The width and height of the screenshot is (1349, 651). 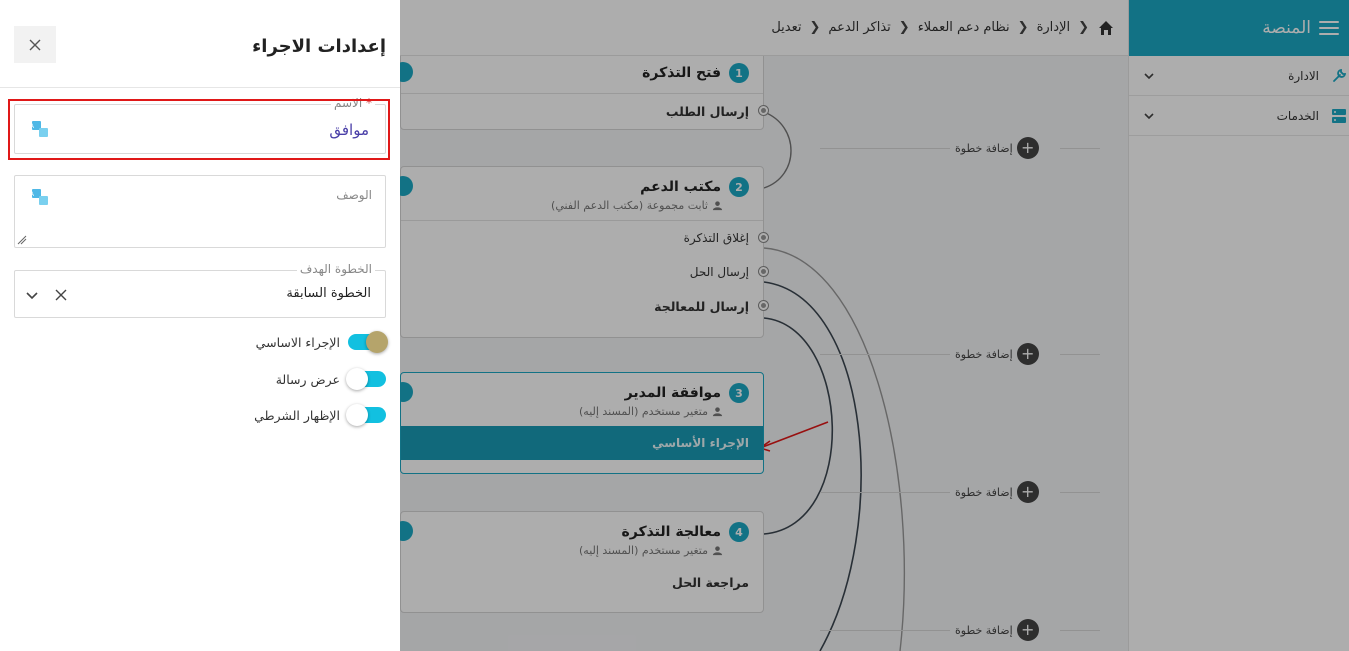 I want to click on step-assignee: ثابت مجموعة (مكتب الدعم الفني), so click(x=582, y=205).